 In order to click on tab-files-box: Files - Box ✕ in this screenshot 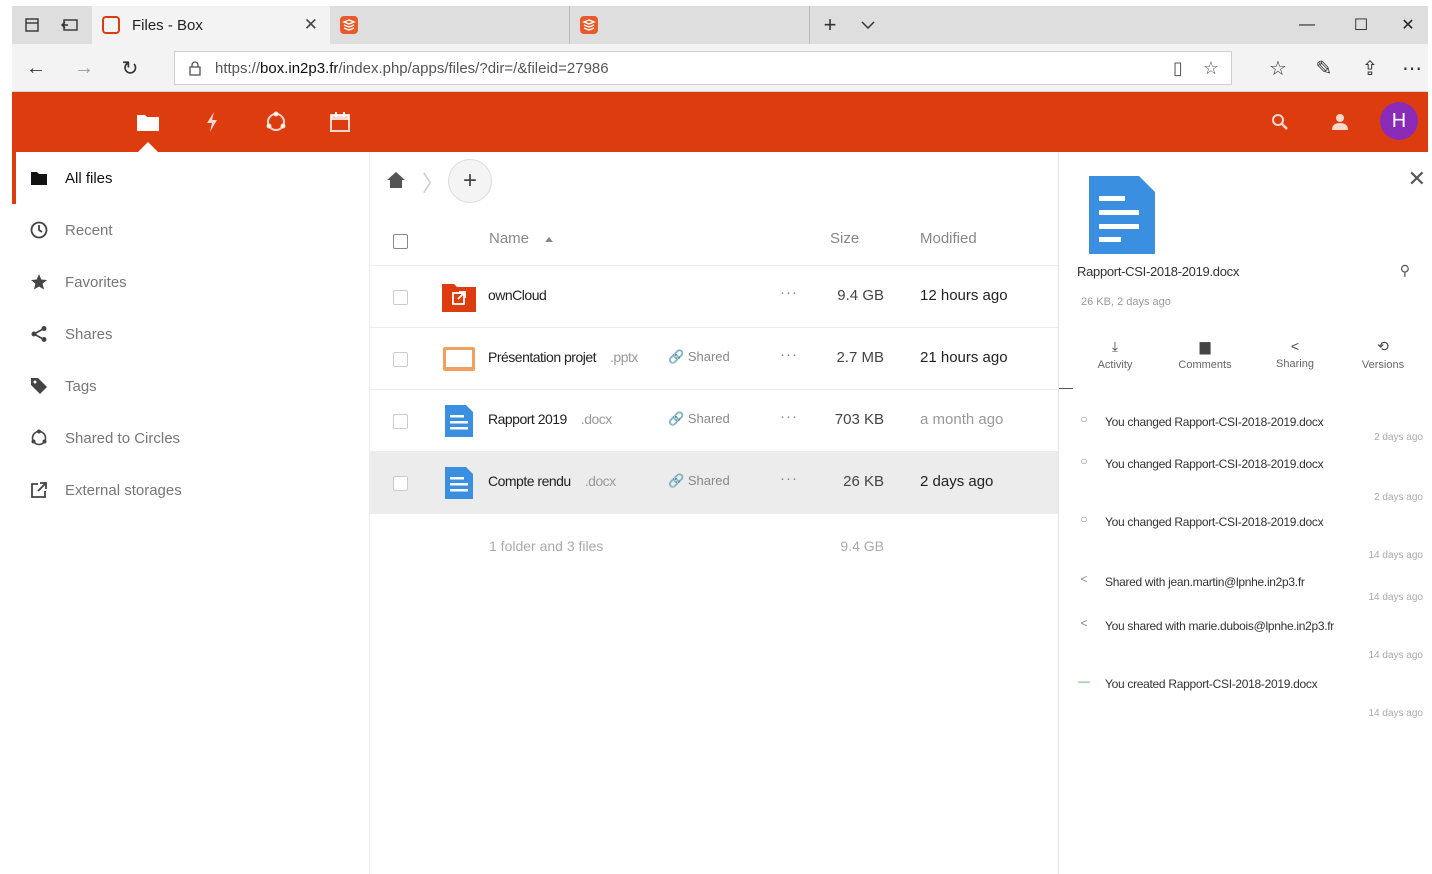, I will do `click(211, 25)`.